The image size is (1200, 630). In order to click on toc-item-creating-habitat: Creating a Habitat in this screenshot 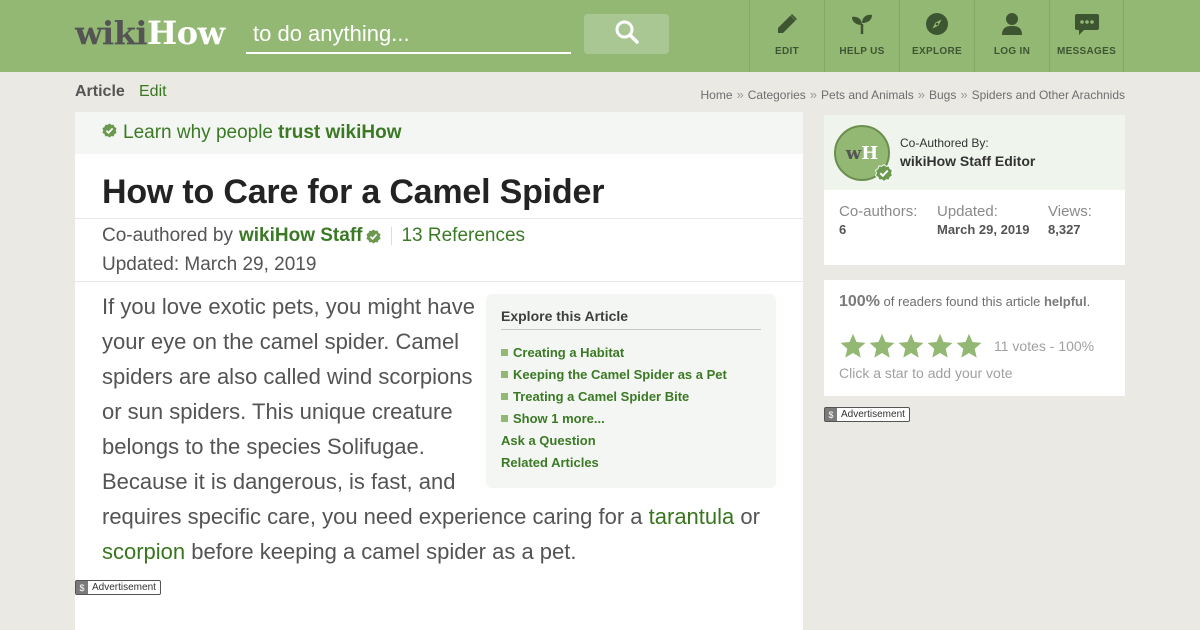, I will do `click(631, 352)`.